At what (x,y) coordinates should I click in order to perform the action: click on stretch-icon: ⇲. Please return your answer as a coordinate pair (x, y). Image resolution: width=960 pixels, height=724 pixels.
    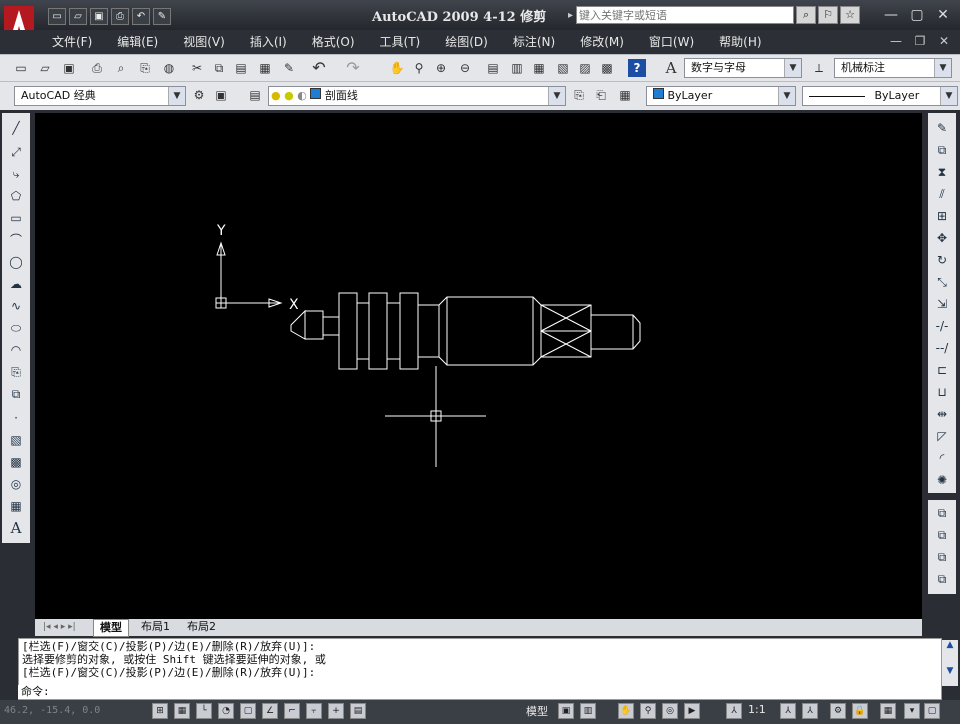
    Looking at the image, I should click on (942, 304).